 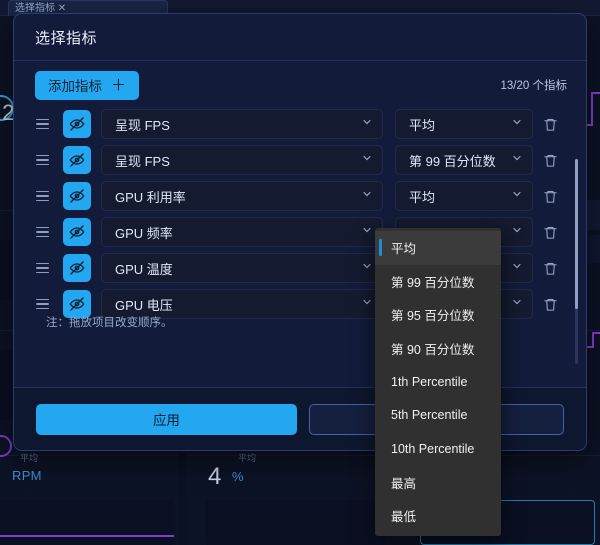 What do you see at coordinates (576, 234) in the screenshot?
I see `scrollbar-thumb` at bounding box center [576, 234].